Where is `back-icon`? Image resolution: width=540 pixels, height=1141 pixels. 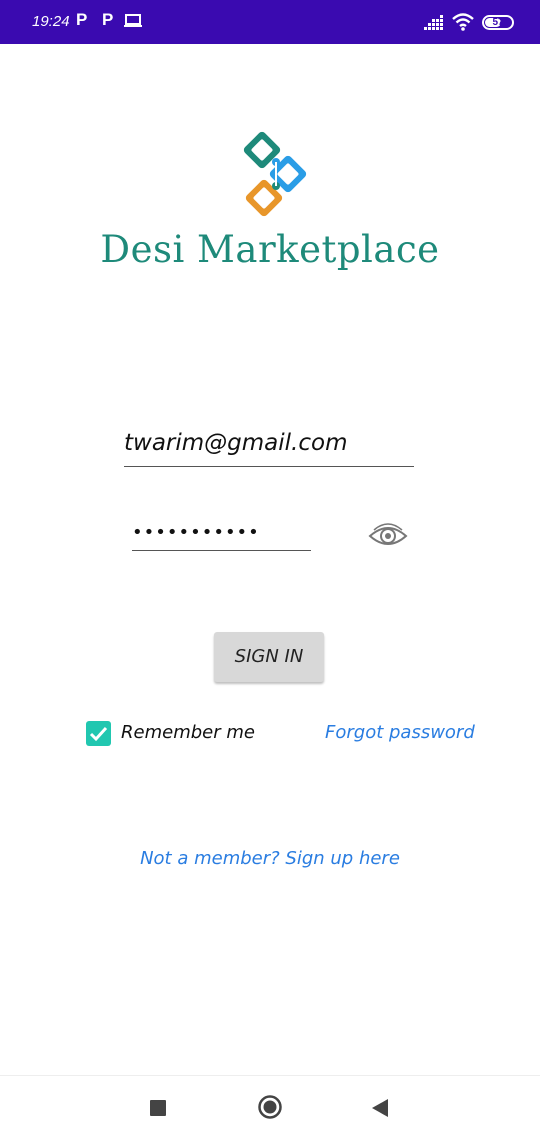
back-icon is located at coordinates (380, 1108).